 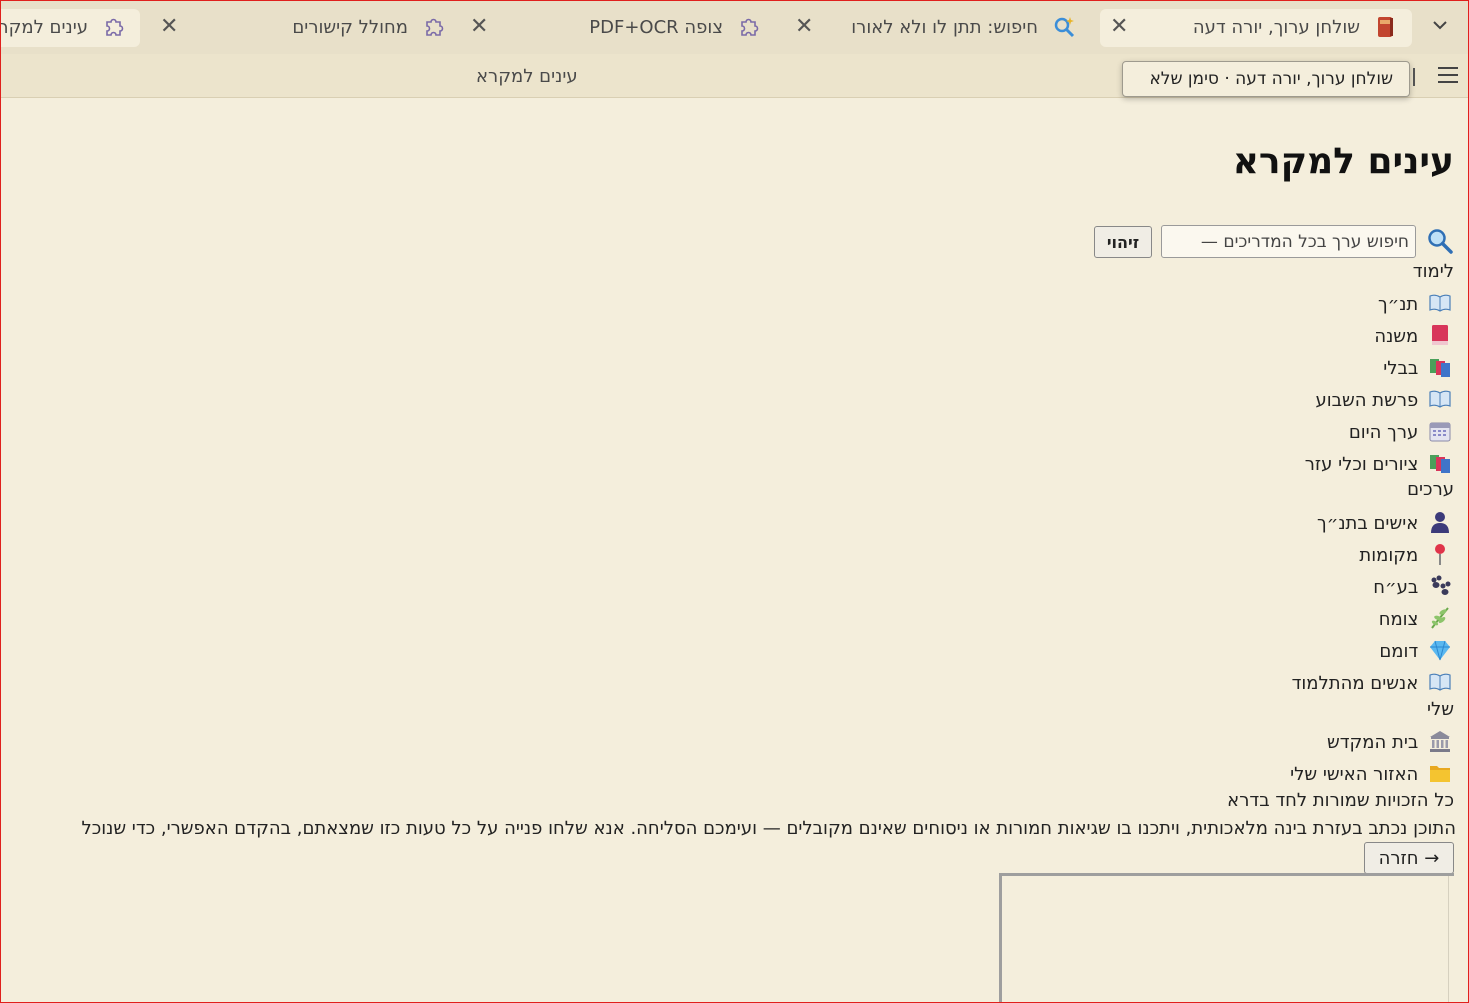 I want to click on tooltip: שולחן ערוך, יורה דעה · סימן שלא, so click(x=1266, y=79).